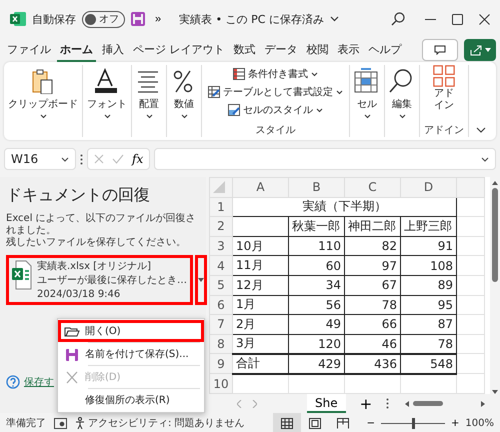 Image resolution: width=500 pixels, height=432 pixels. Describe the element at coordinates (131, 331) in the screenshot. I see `menu-item: 開く(O)` at that location.